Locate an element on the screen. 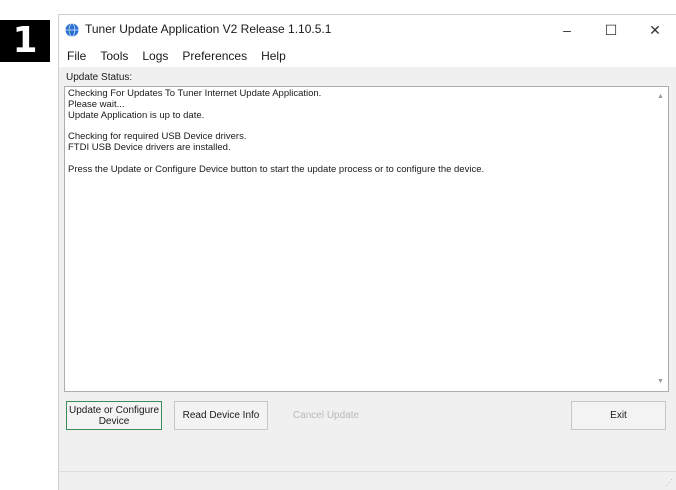  status-bar-divider is located at coordinates (367, 471).